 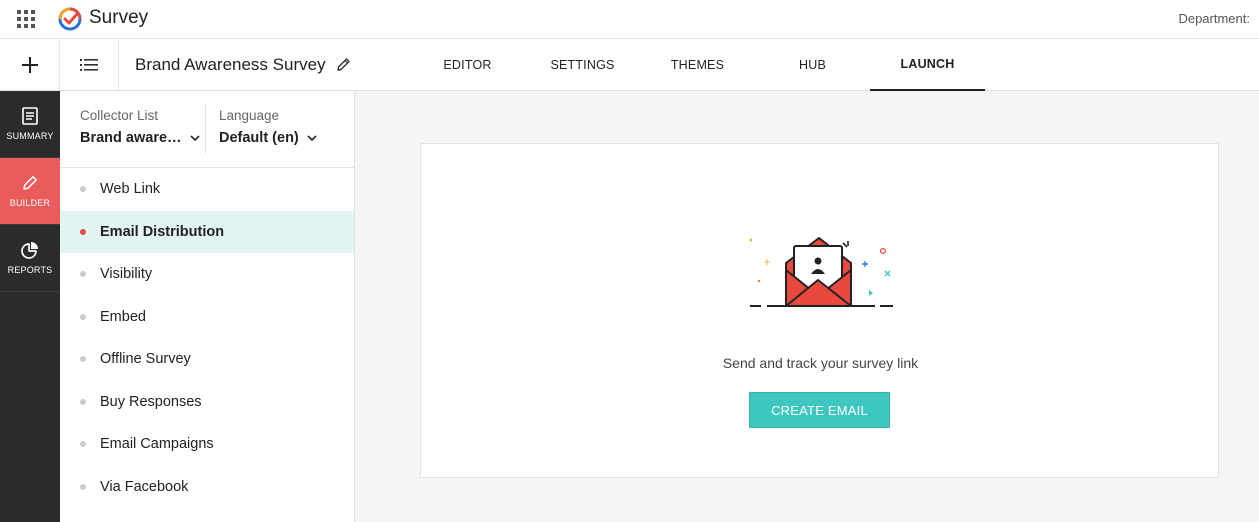 I want to click on main-tabs: EDITOR SETTINGS THEMES HUB LAUNCH, so click(x=697, y=65).